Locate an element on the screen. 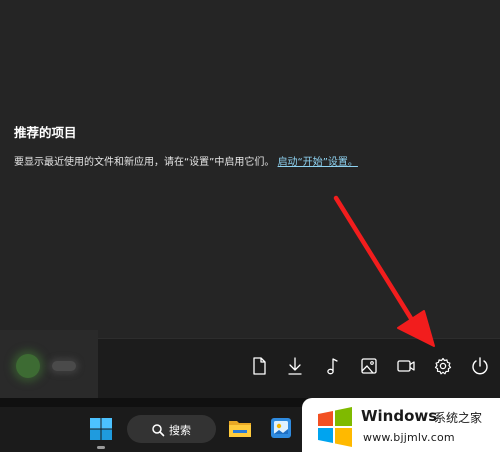  video-icon is located at coordinates (406, 366).